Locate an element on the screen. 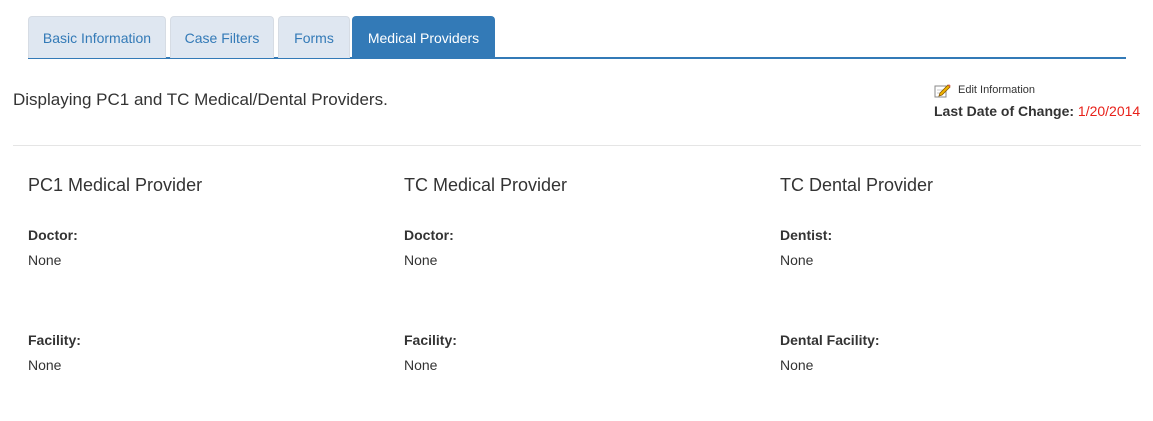 The image size is (1153, 421). tab-forms: Forms is located at coordinates (314, 37).